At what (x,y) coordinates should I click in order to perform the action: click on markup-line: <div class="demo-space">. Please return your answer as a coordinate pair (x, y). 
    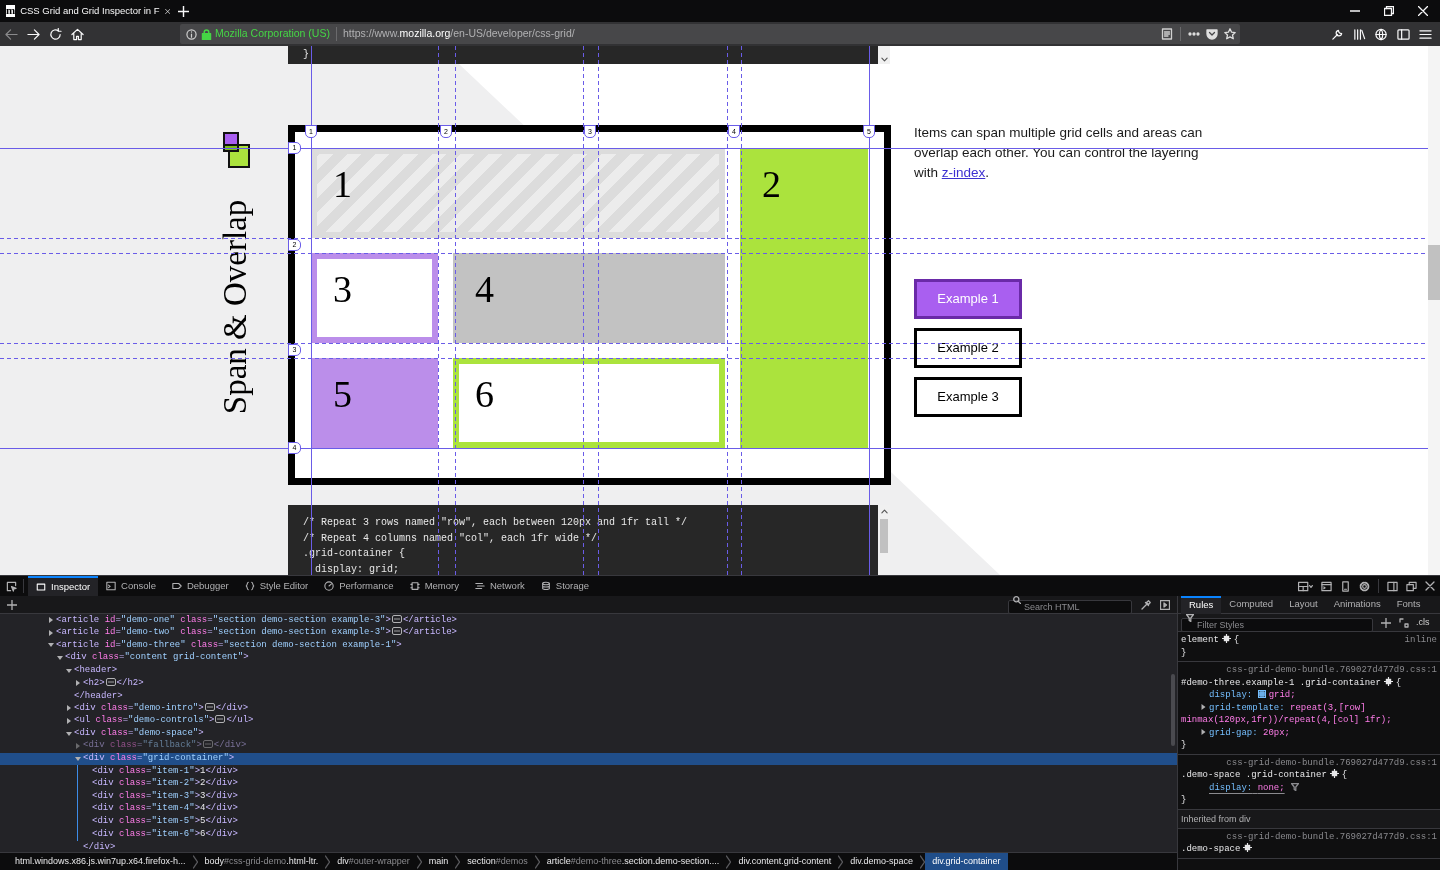
    Looking at the image, I should click on (588, 733).